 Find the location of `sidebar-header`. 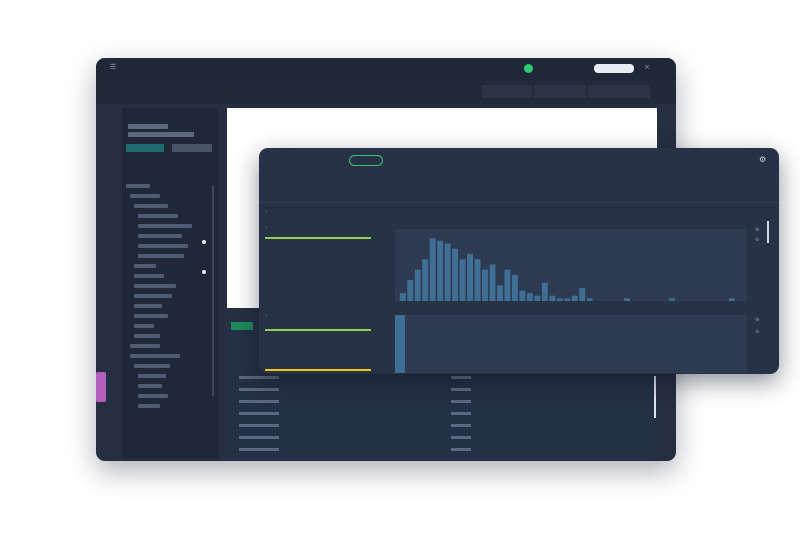

sidebar-header is located at coordinates (169, 116).